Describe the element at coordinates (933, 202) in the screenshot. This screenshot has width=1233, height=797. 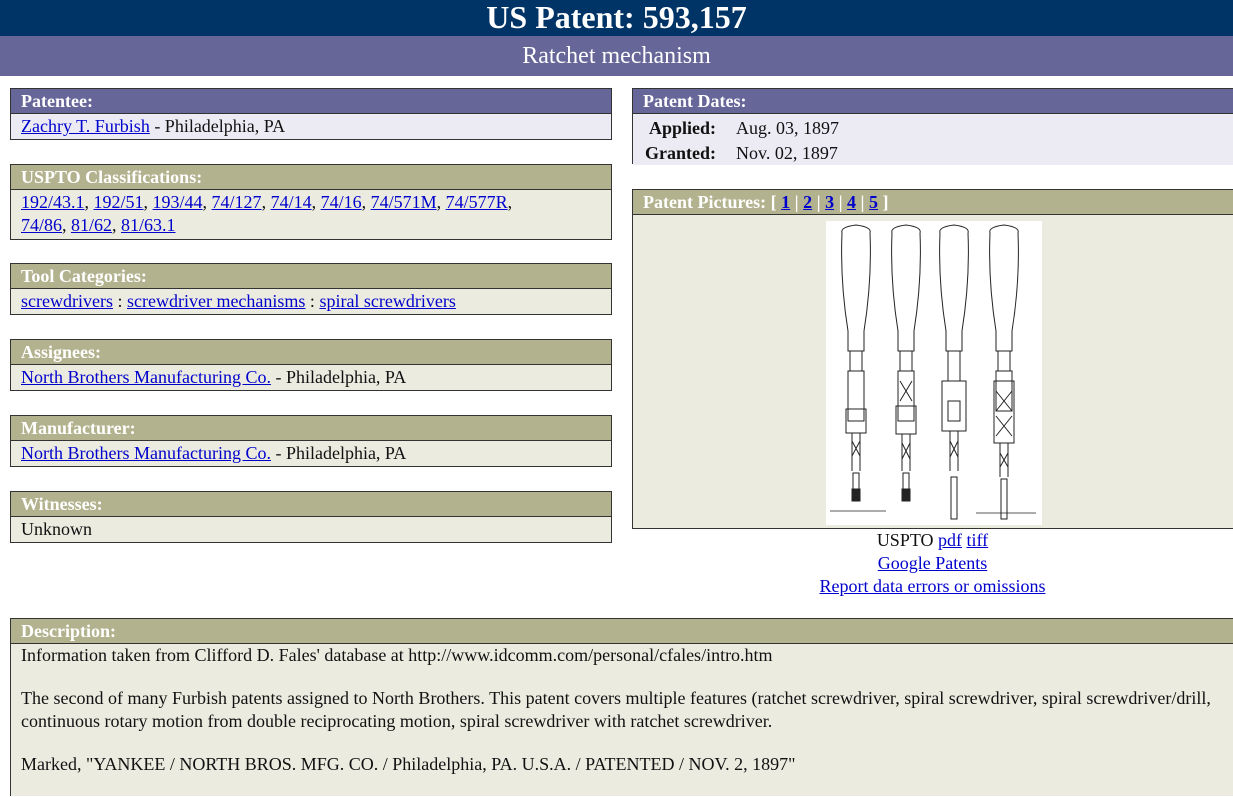
I see `patent-pictures-heading: Patent Pictures: [ 1 | 2 | 3 | 4 | 5 ]` at that location.